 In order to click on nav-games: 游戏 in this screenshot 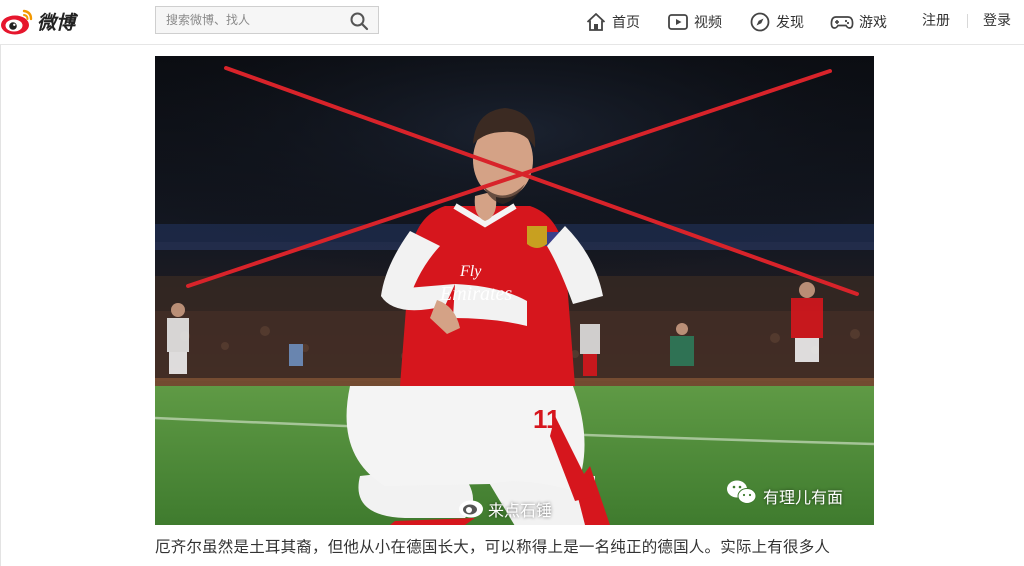, I will do `click(858, 22)`.